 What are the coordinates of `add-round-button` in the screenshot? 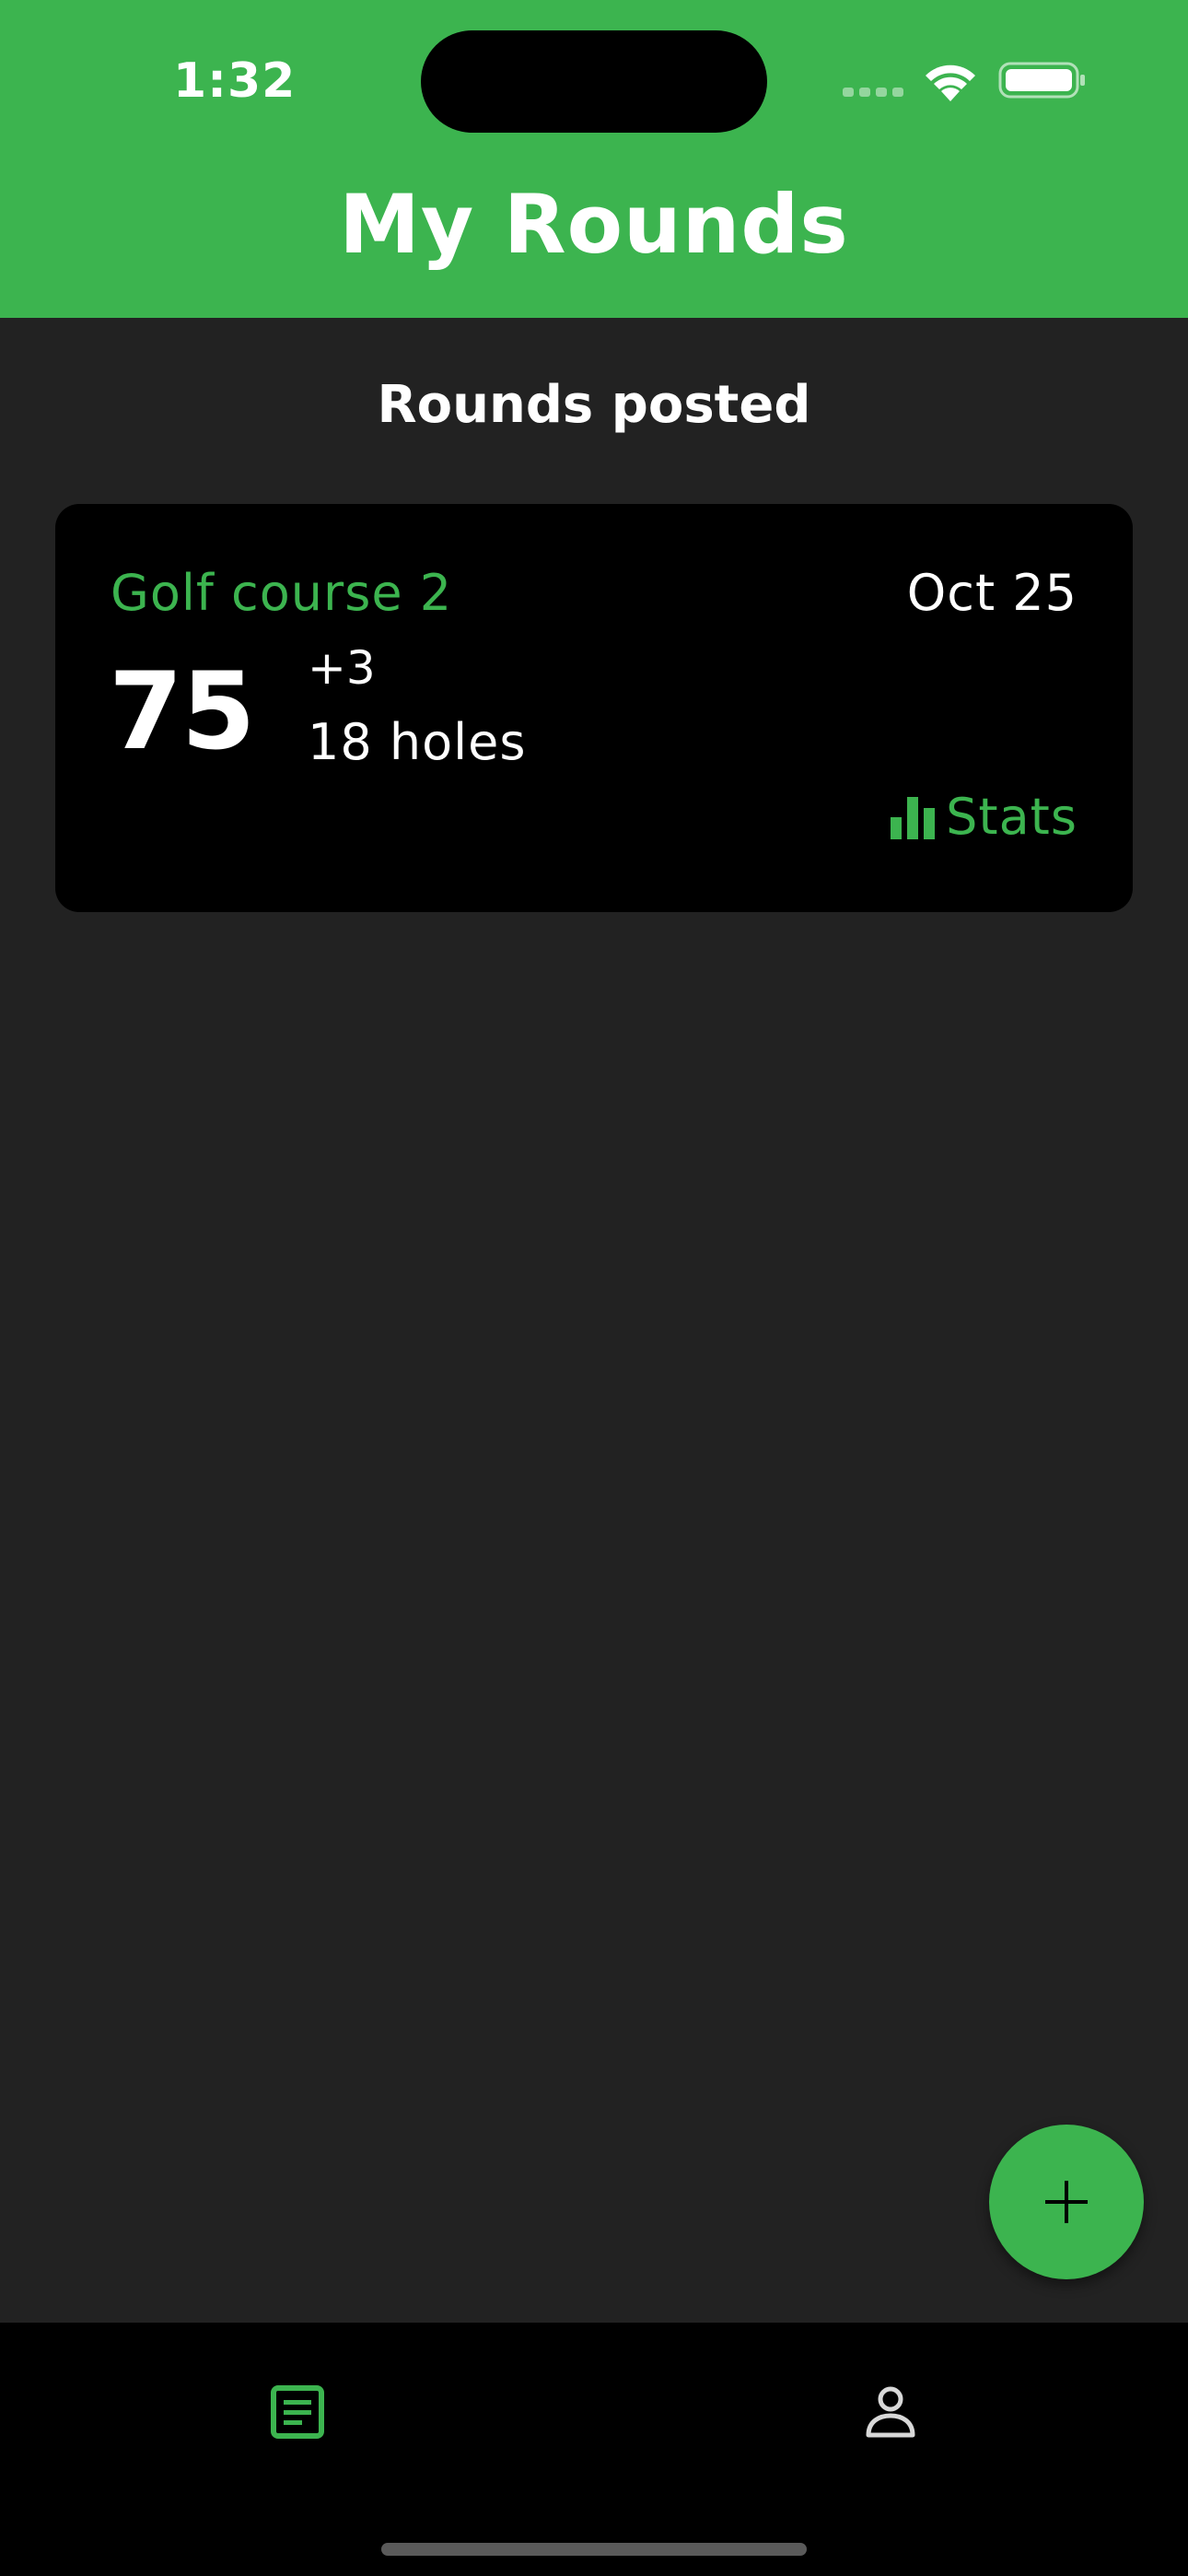 It's located at (1066, 2202).